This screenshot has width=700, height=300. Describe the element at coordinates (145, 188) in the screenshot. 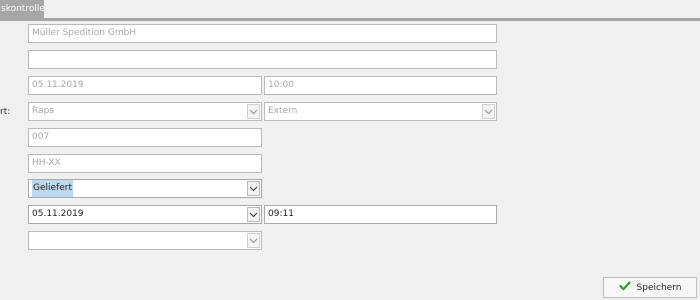

I see `status-select: Geliefert` at that location.